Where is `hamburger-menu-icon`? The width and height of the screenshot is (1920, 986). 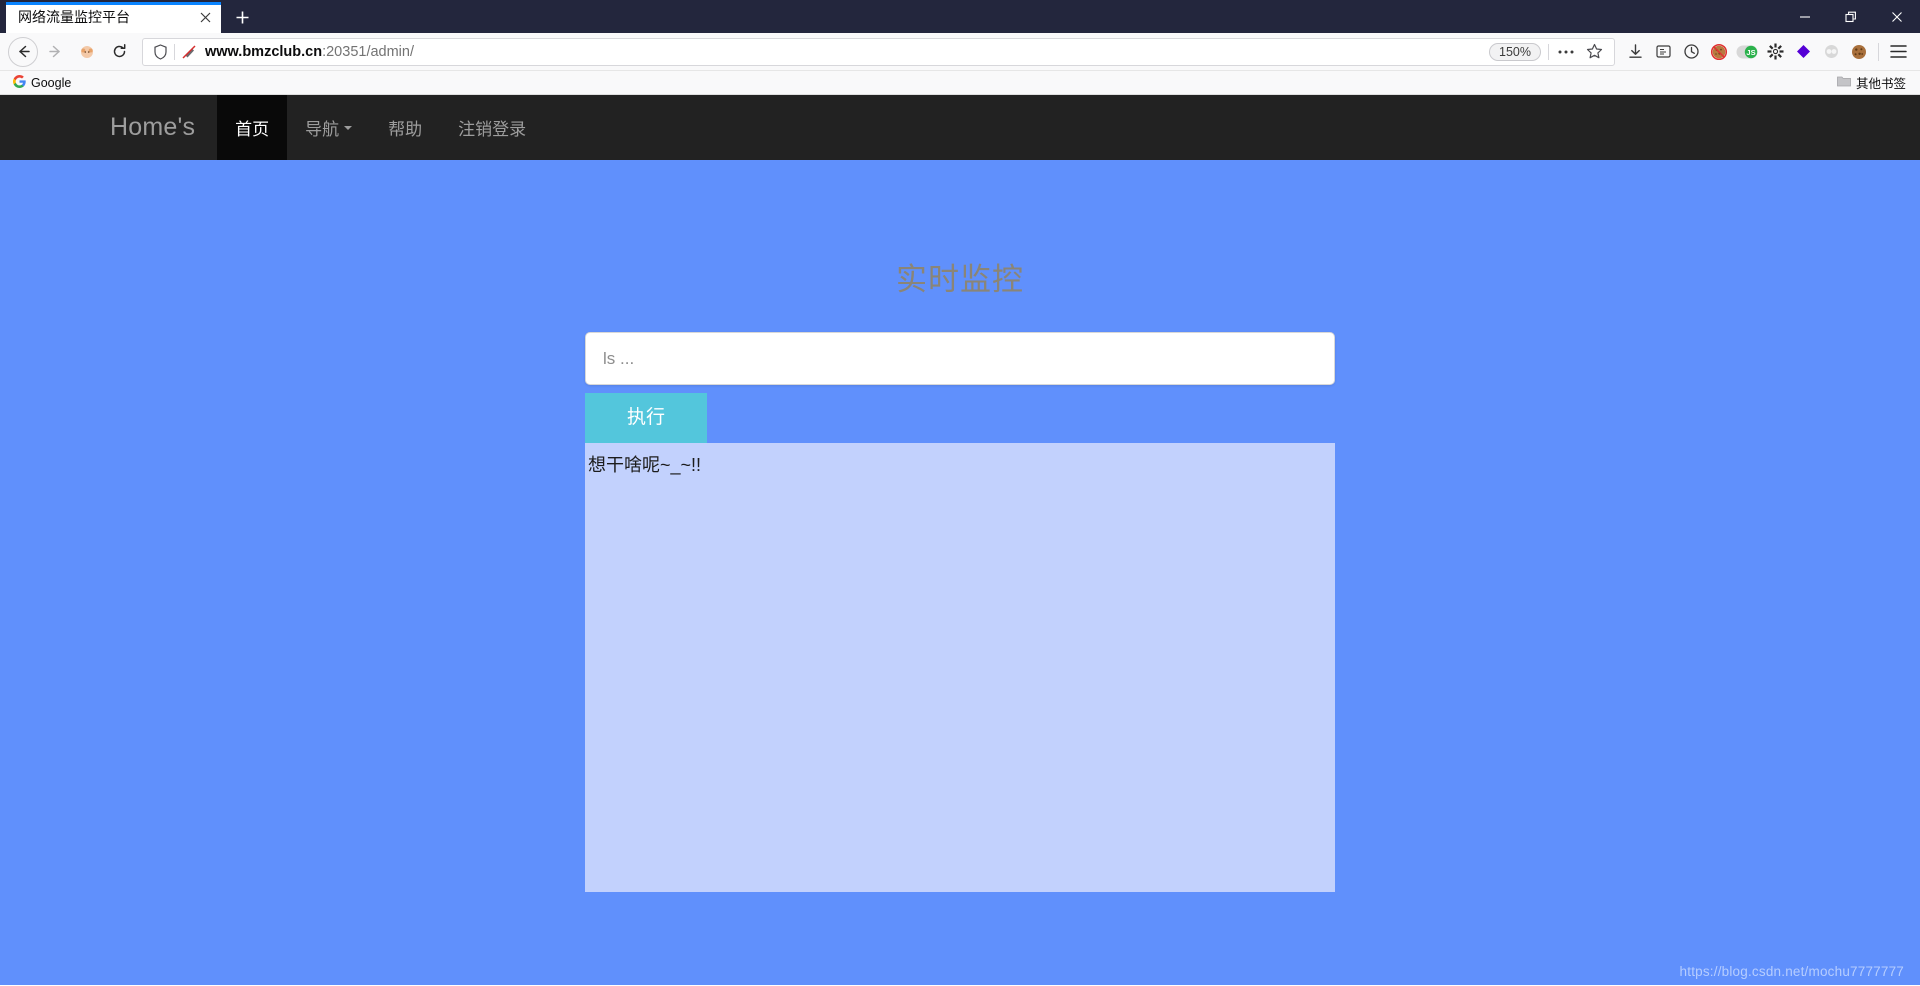 hamburger-menu-icon is located at coordinates (1898, 52).